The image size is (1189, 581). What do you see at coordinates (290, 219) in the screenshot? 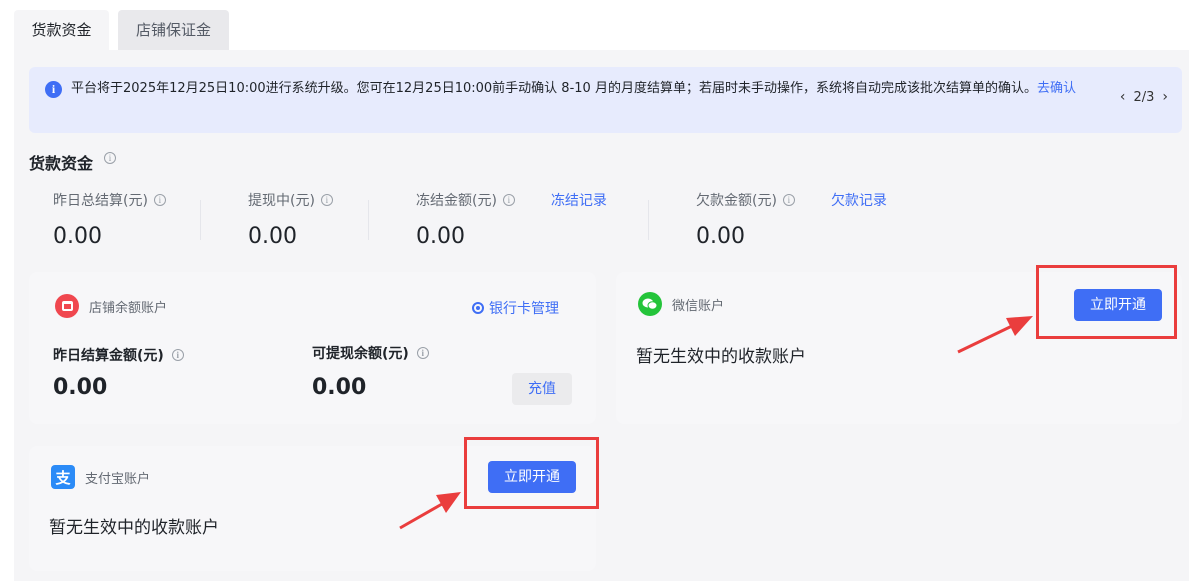
I see `stat-withdrawing: 提现中(元) i 0.00` at bounding box center [290, 219].